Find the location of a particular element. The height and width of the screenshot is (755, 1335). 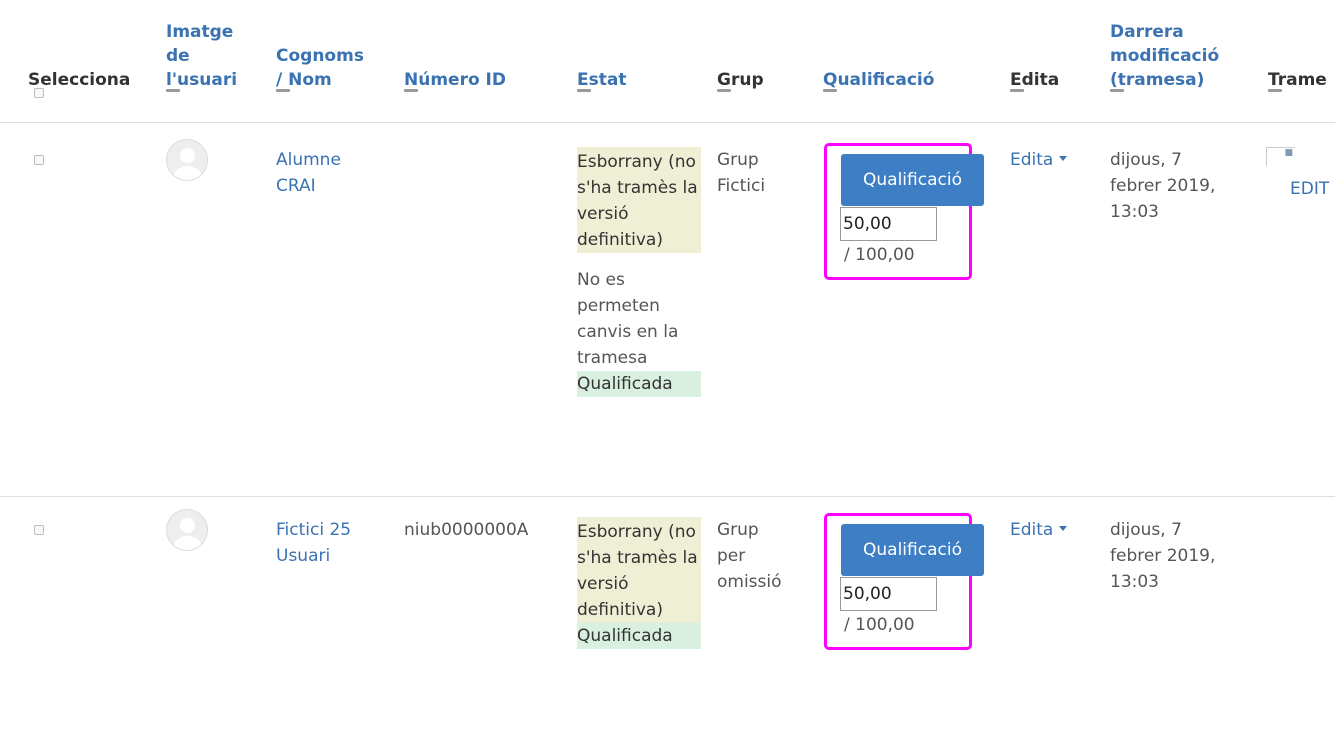

cell-submission: ■ EDIT is located at coordinates (1297, 309).